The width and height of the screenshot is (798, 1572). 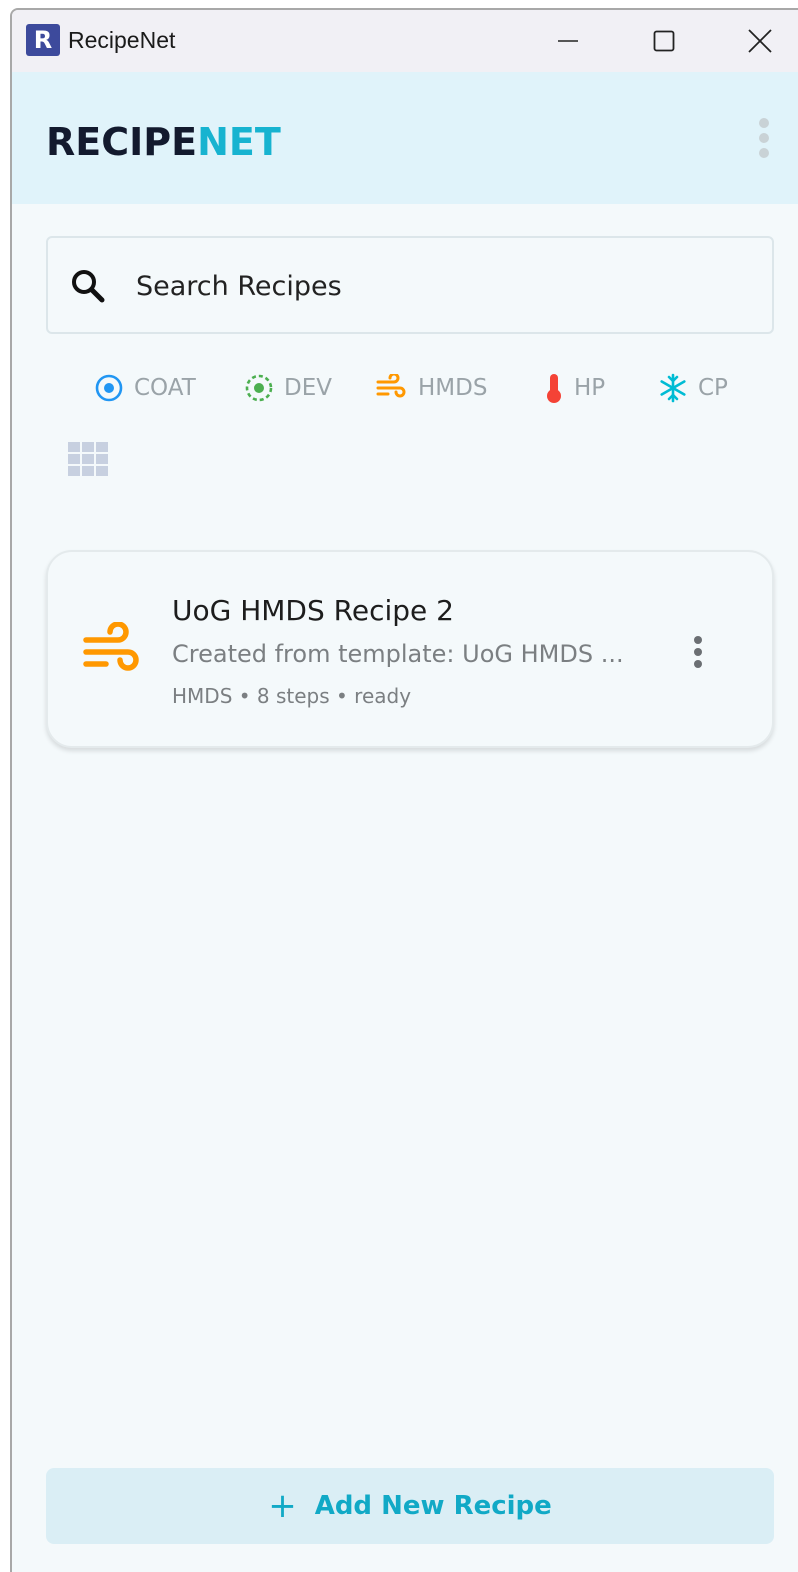 I want to click on filter-cp: CP, so click(x=693, y=388).